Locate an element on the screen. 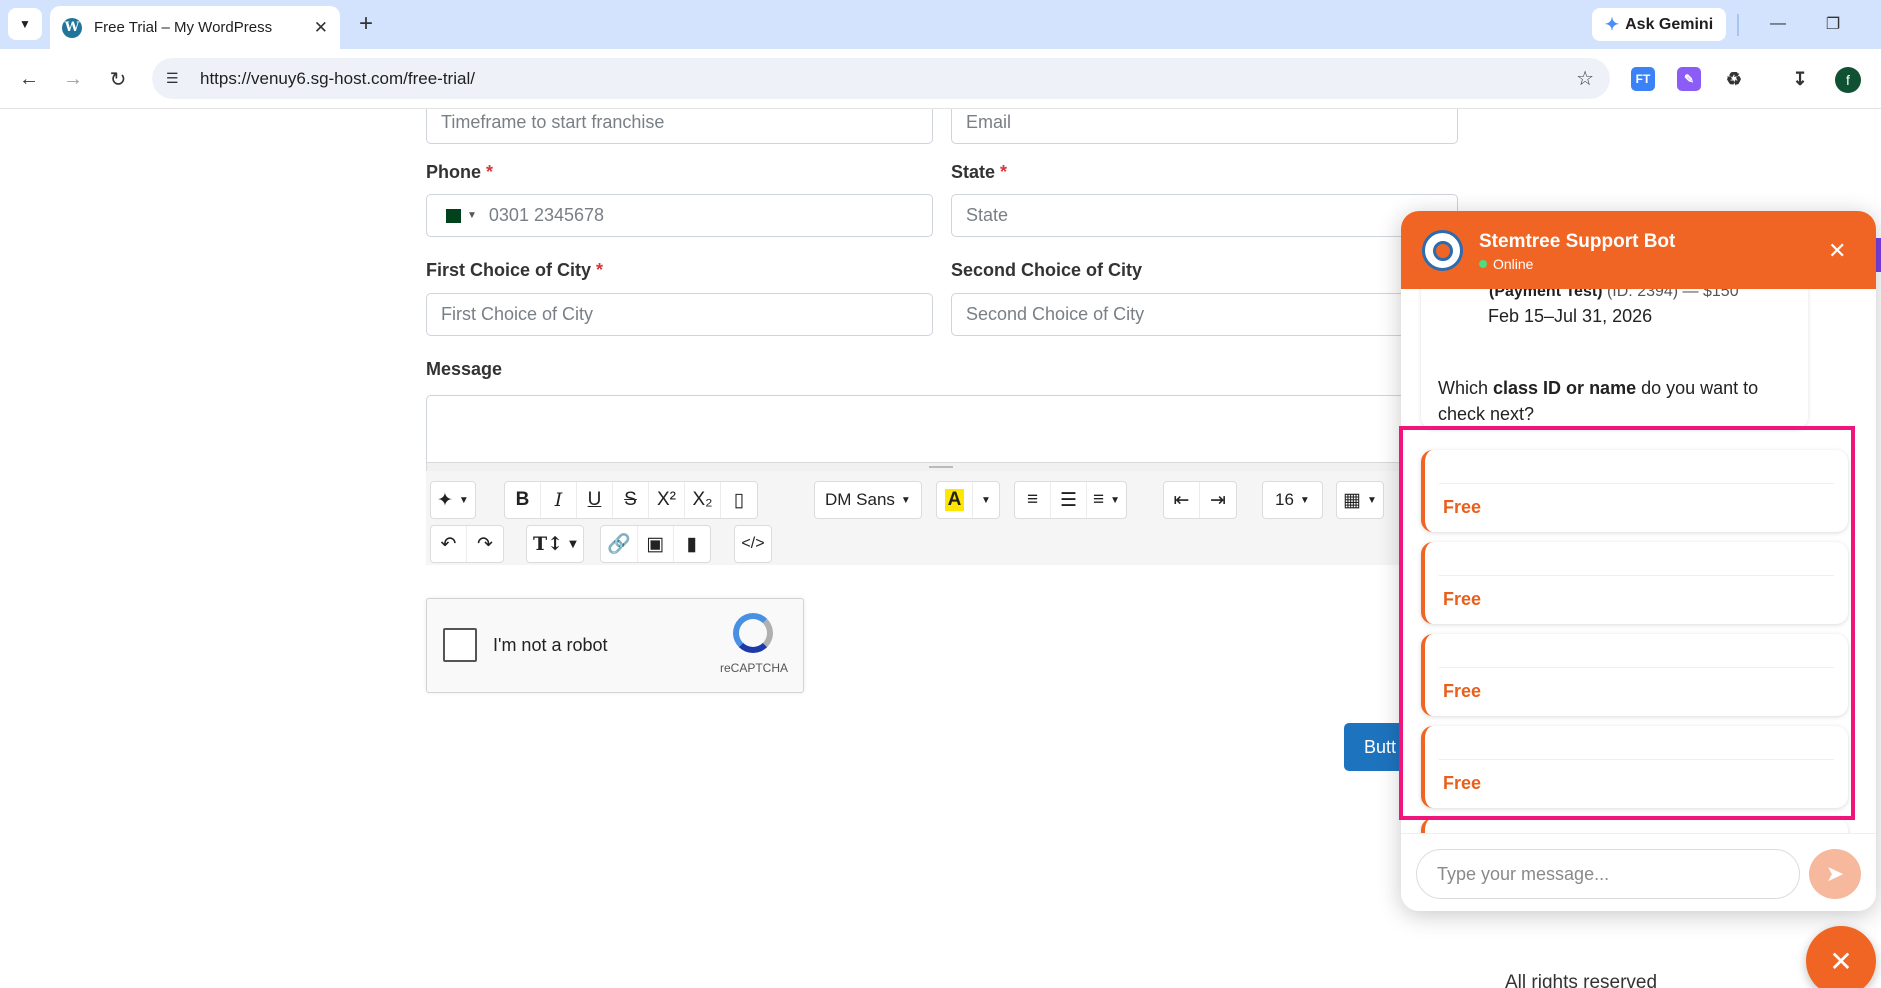 This screenshot has width=1881, height=988. chevron-down-icon: ▼ is located at coordinates (25, 24).